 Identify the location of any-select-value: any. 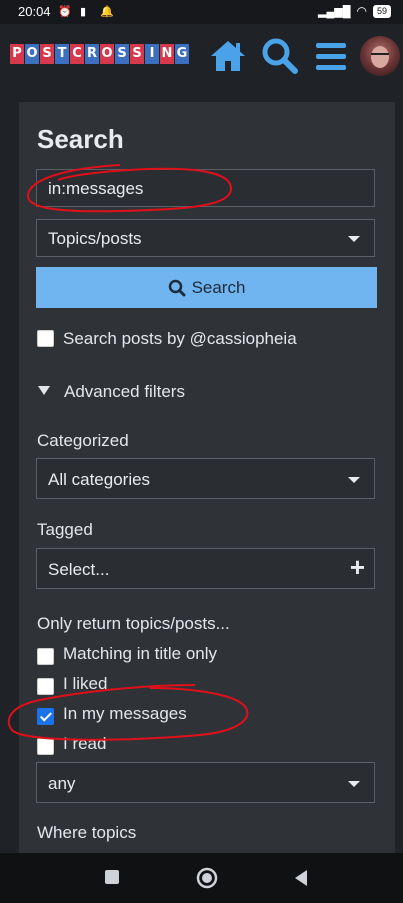
(62, 783).